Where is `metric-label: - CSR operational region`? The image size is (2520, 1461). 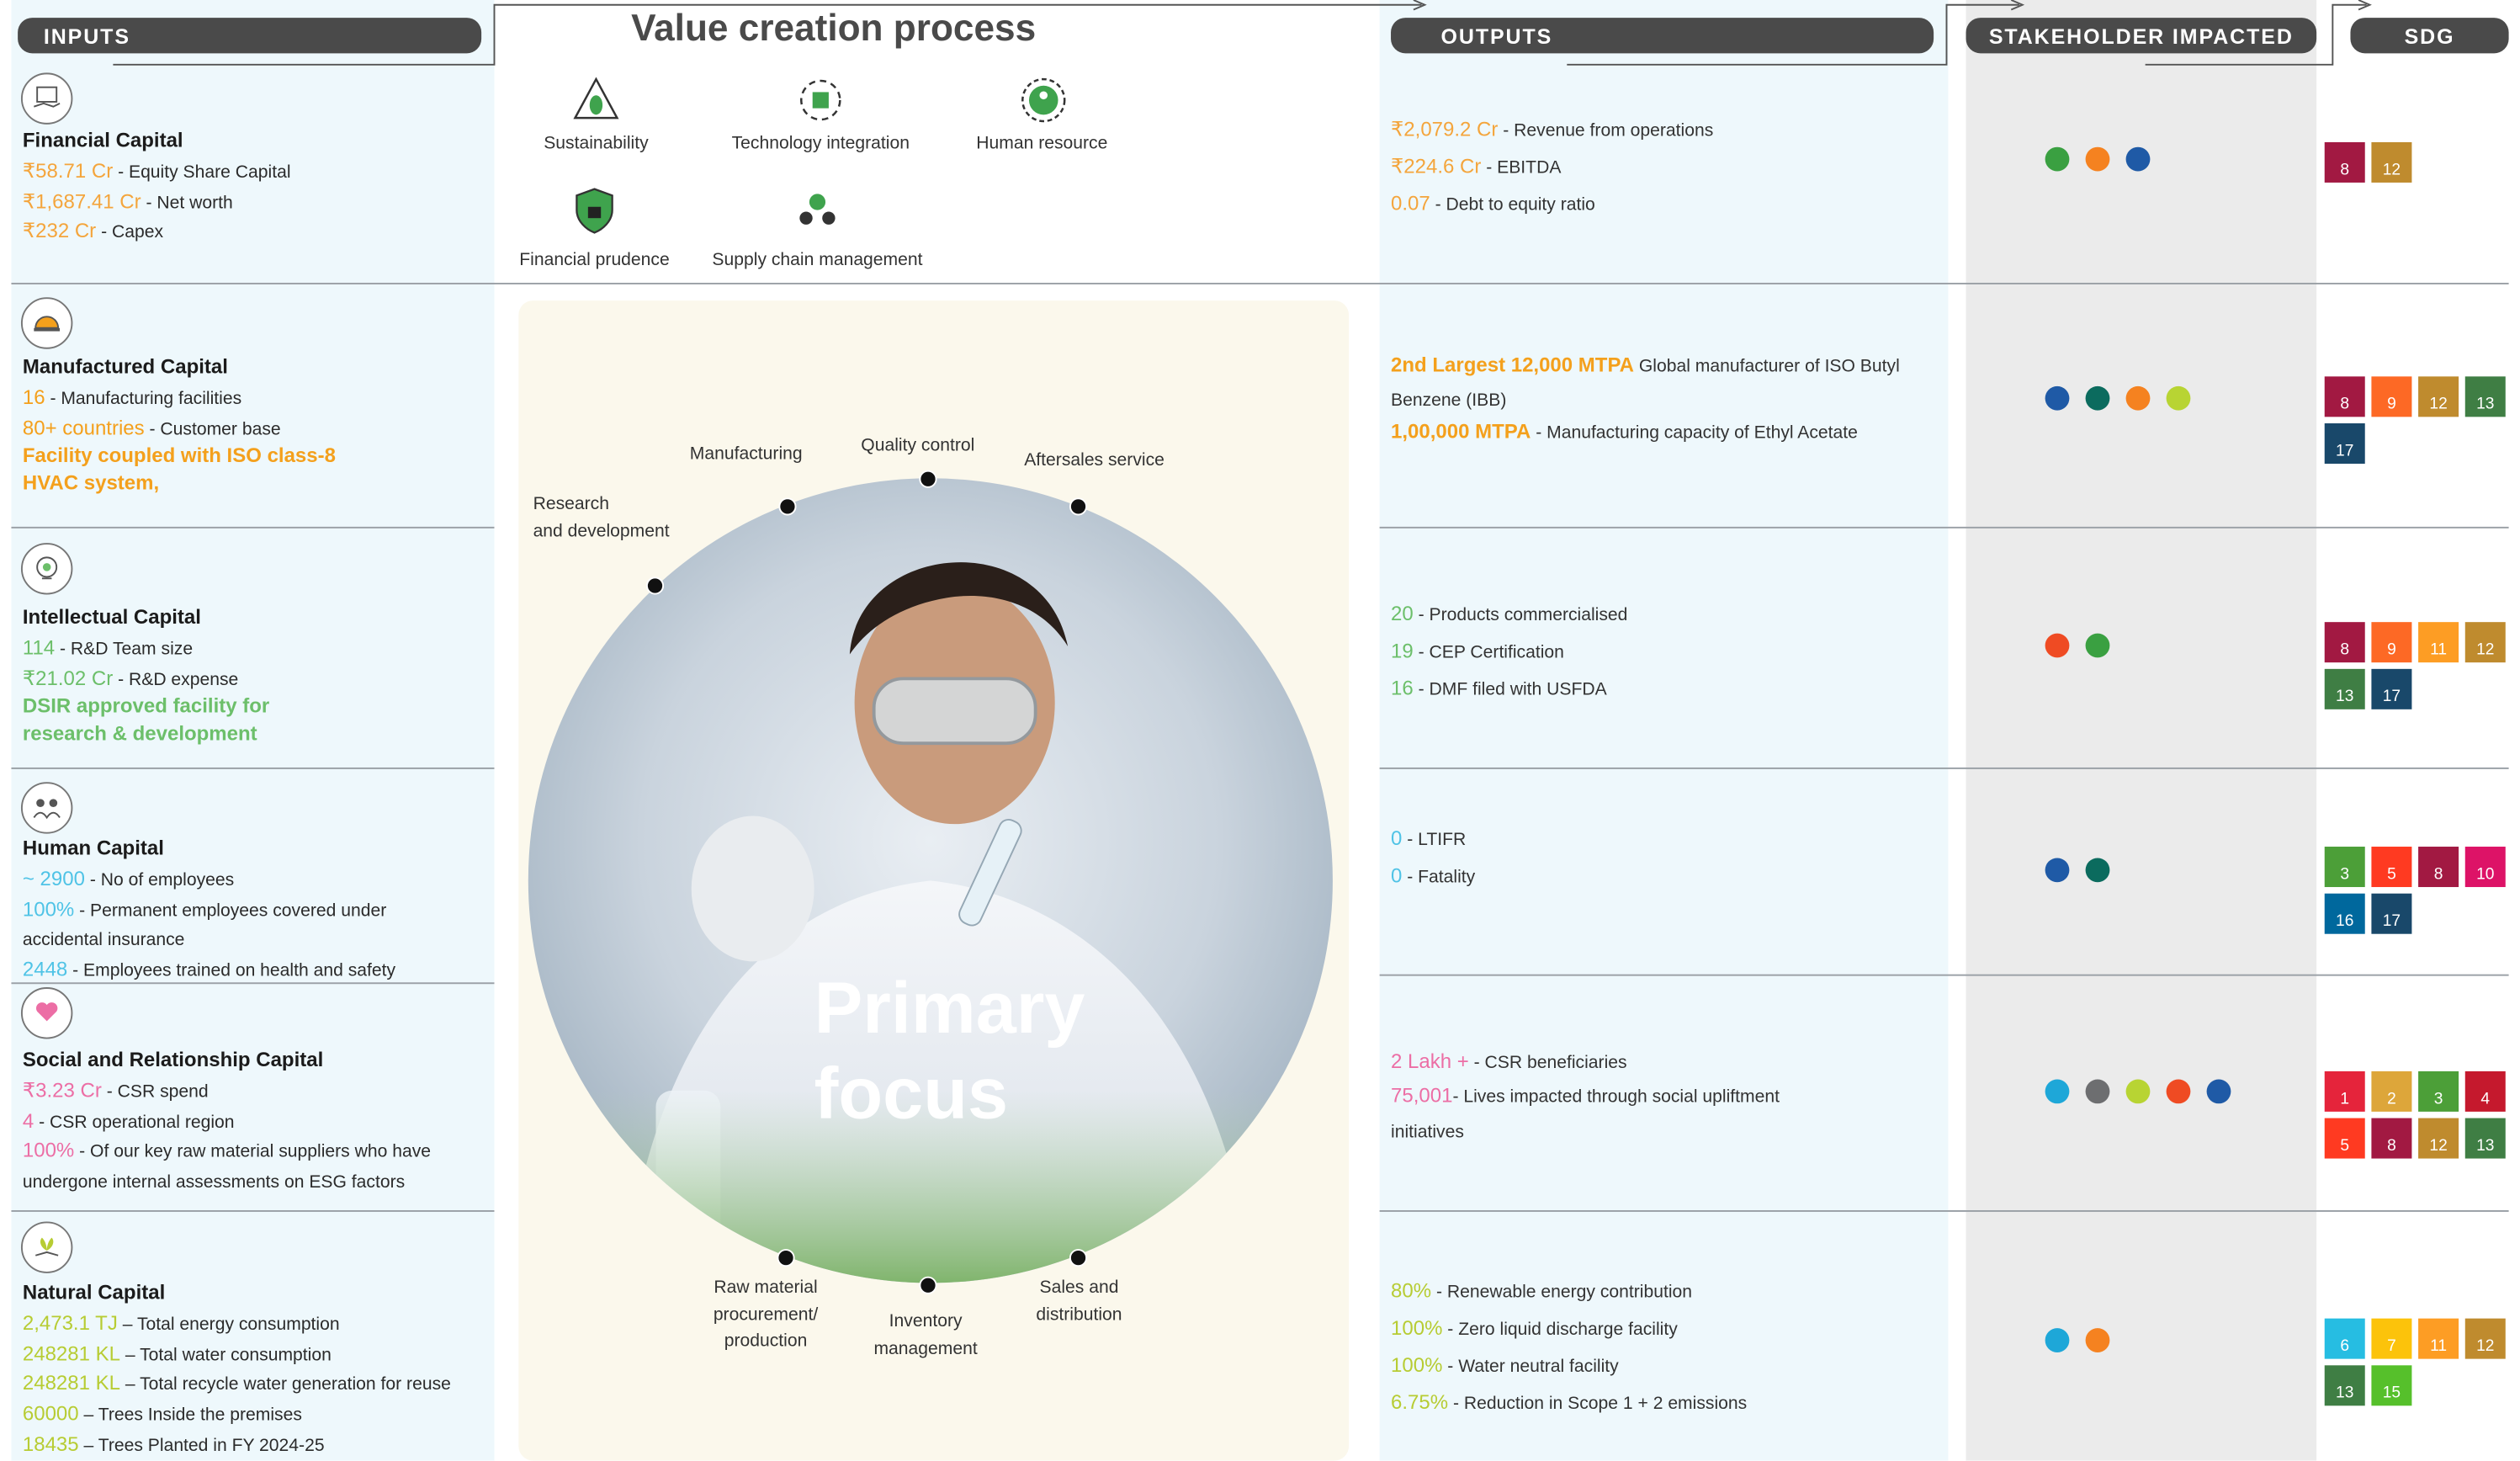
metric-label: - CSR operational region is located at coordinates (134, 1122).